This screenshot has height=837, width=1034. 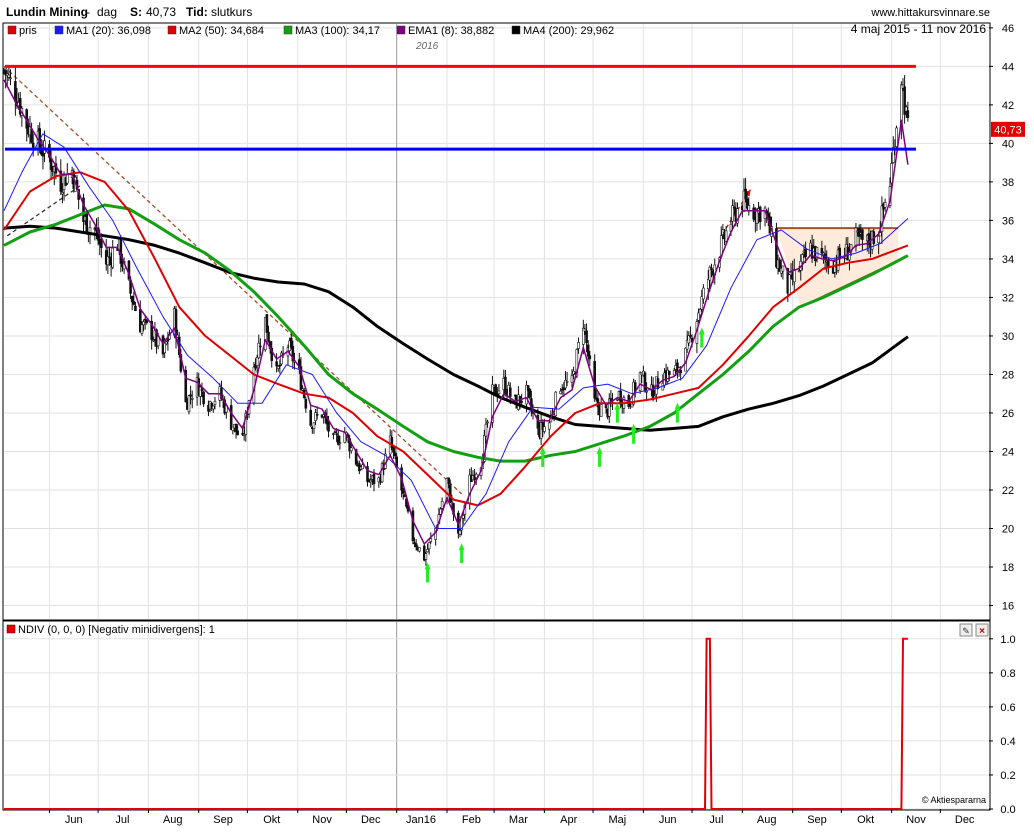 I want to click on site-url: www.hittakursvinnare.se, so click(x=930, y=13).